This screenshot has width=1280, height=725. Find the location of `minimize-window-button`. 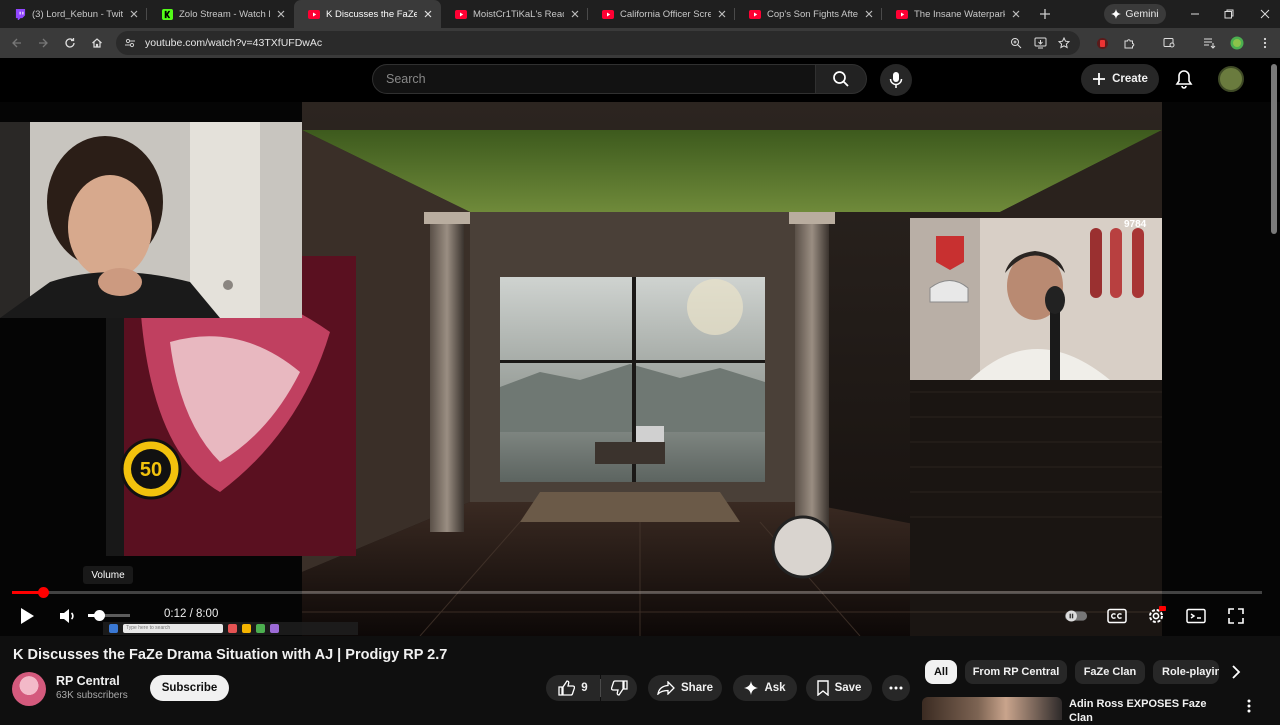

minimize-window-button is located at coordinates (1195, 14).